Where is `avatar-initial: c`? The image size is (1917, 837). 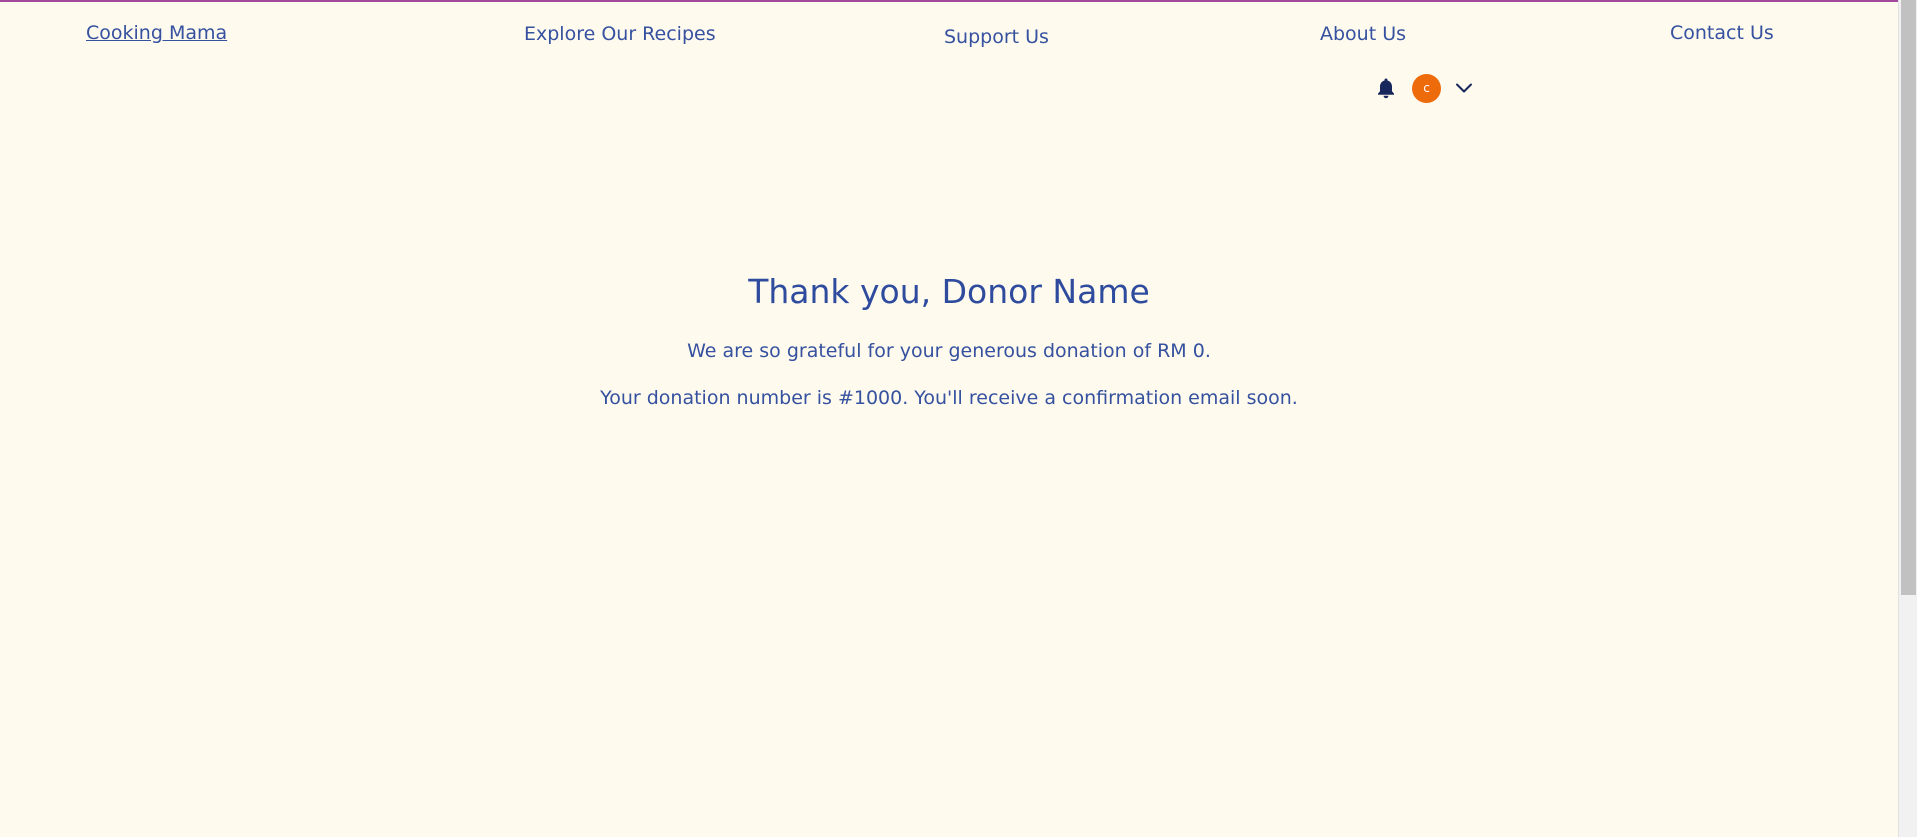 avatar-initial: c is located at coordinates (1426, 88).